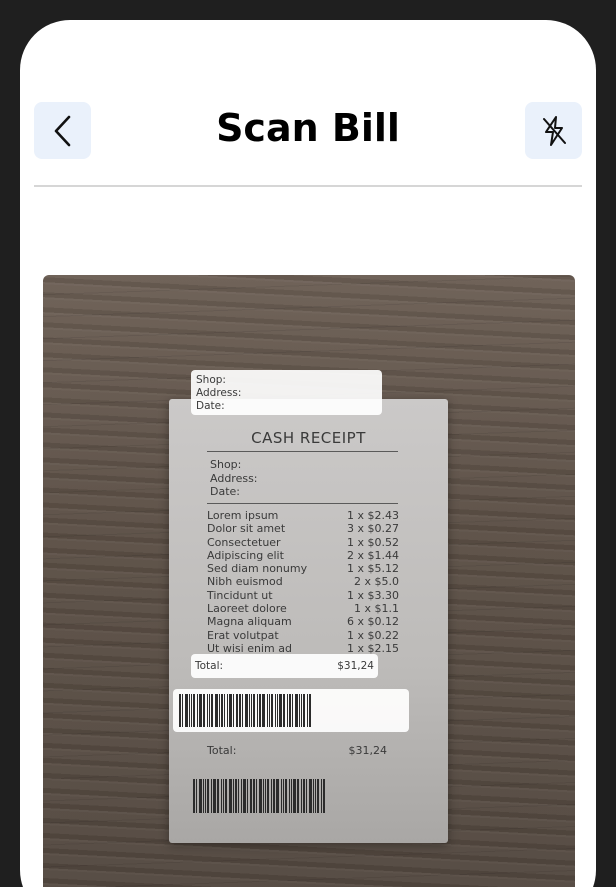  Describe the element at coordinates (243, 515) in the screenshot. I see `receipt-item-name: Lorem ipsum` at that location.